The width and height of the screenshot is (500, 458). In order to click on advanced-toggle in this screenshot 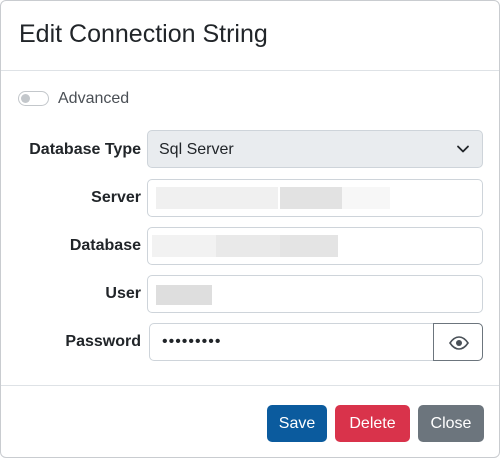, I will do `click(33, 98)`.